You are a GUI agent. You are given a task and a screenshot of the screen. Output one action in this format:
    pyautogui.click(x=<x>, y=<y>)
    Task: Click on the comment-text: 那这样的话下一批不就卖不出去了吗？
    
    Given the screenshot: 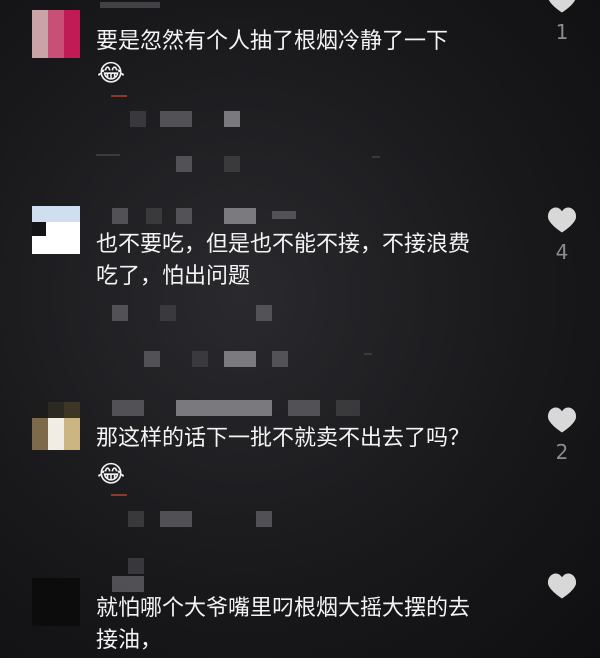 What is the action you would take?
    pyautogui.click(x=283, y=438)
    